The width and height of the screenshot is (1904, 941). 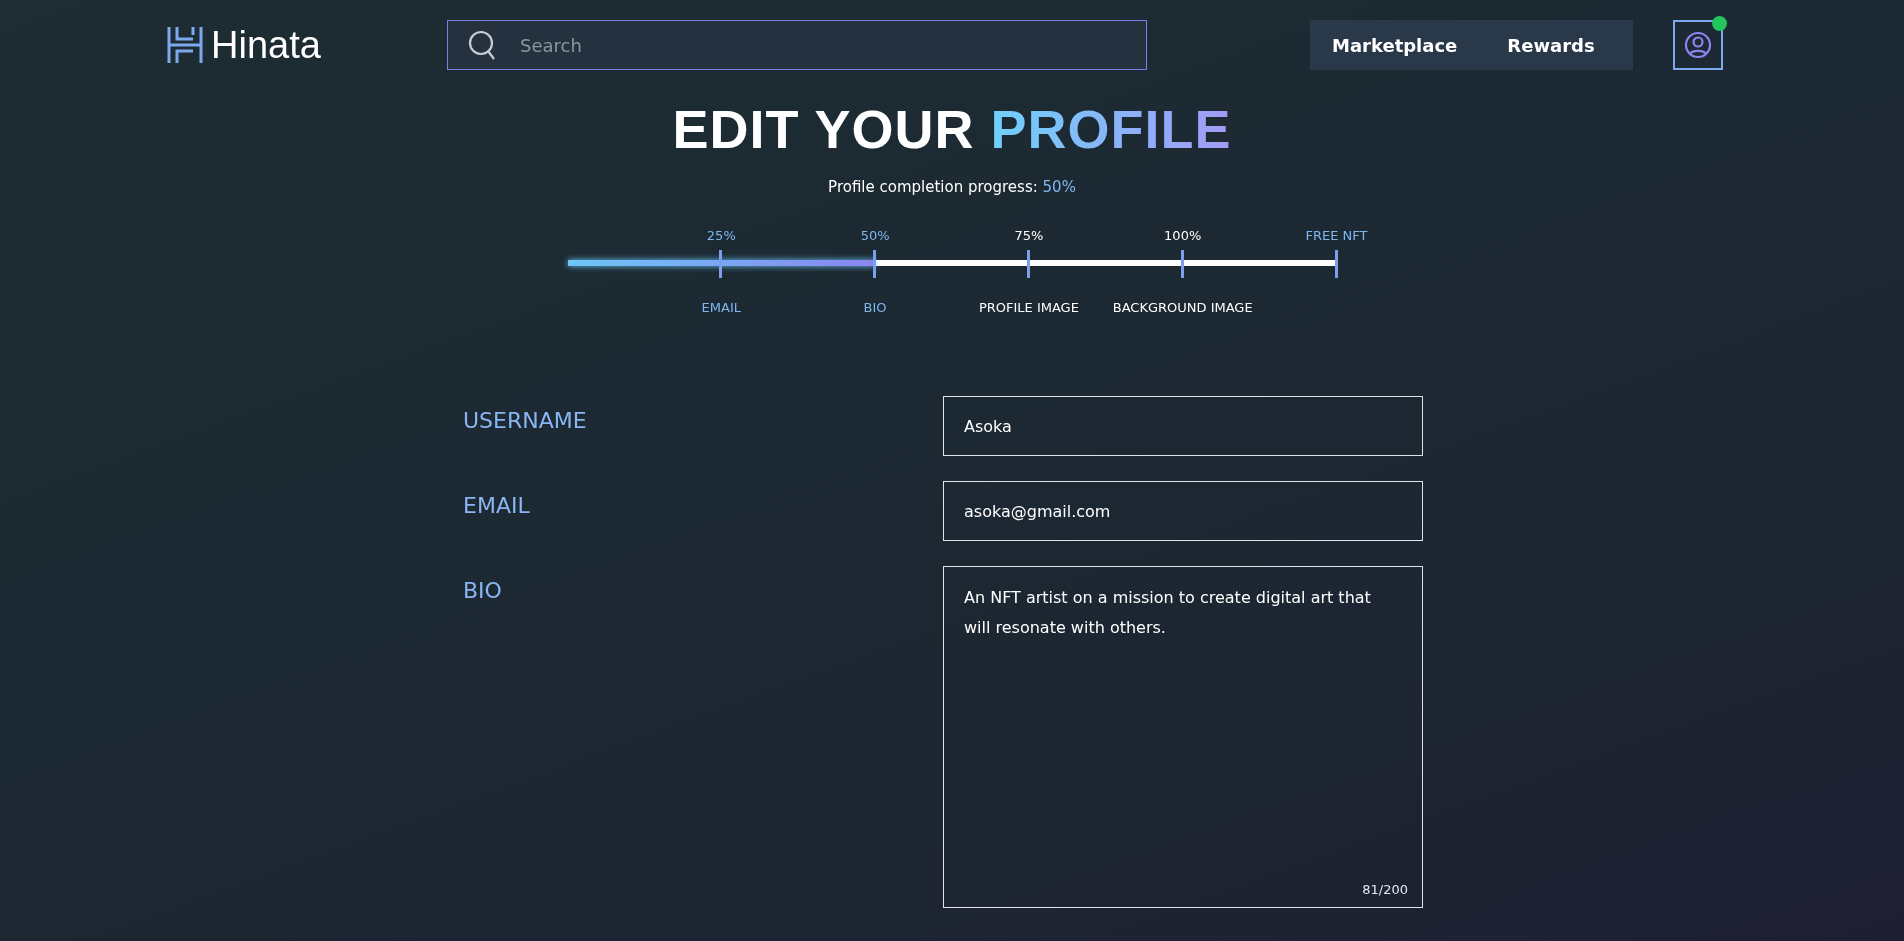 What do you see at coordinates (1697, 45) in the screenshot?
I see `user-icon` at bounding box center [1697, 45].